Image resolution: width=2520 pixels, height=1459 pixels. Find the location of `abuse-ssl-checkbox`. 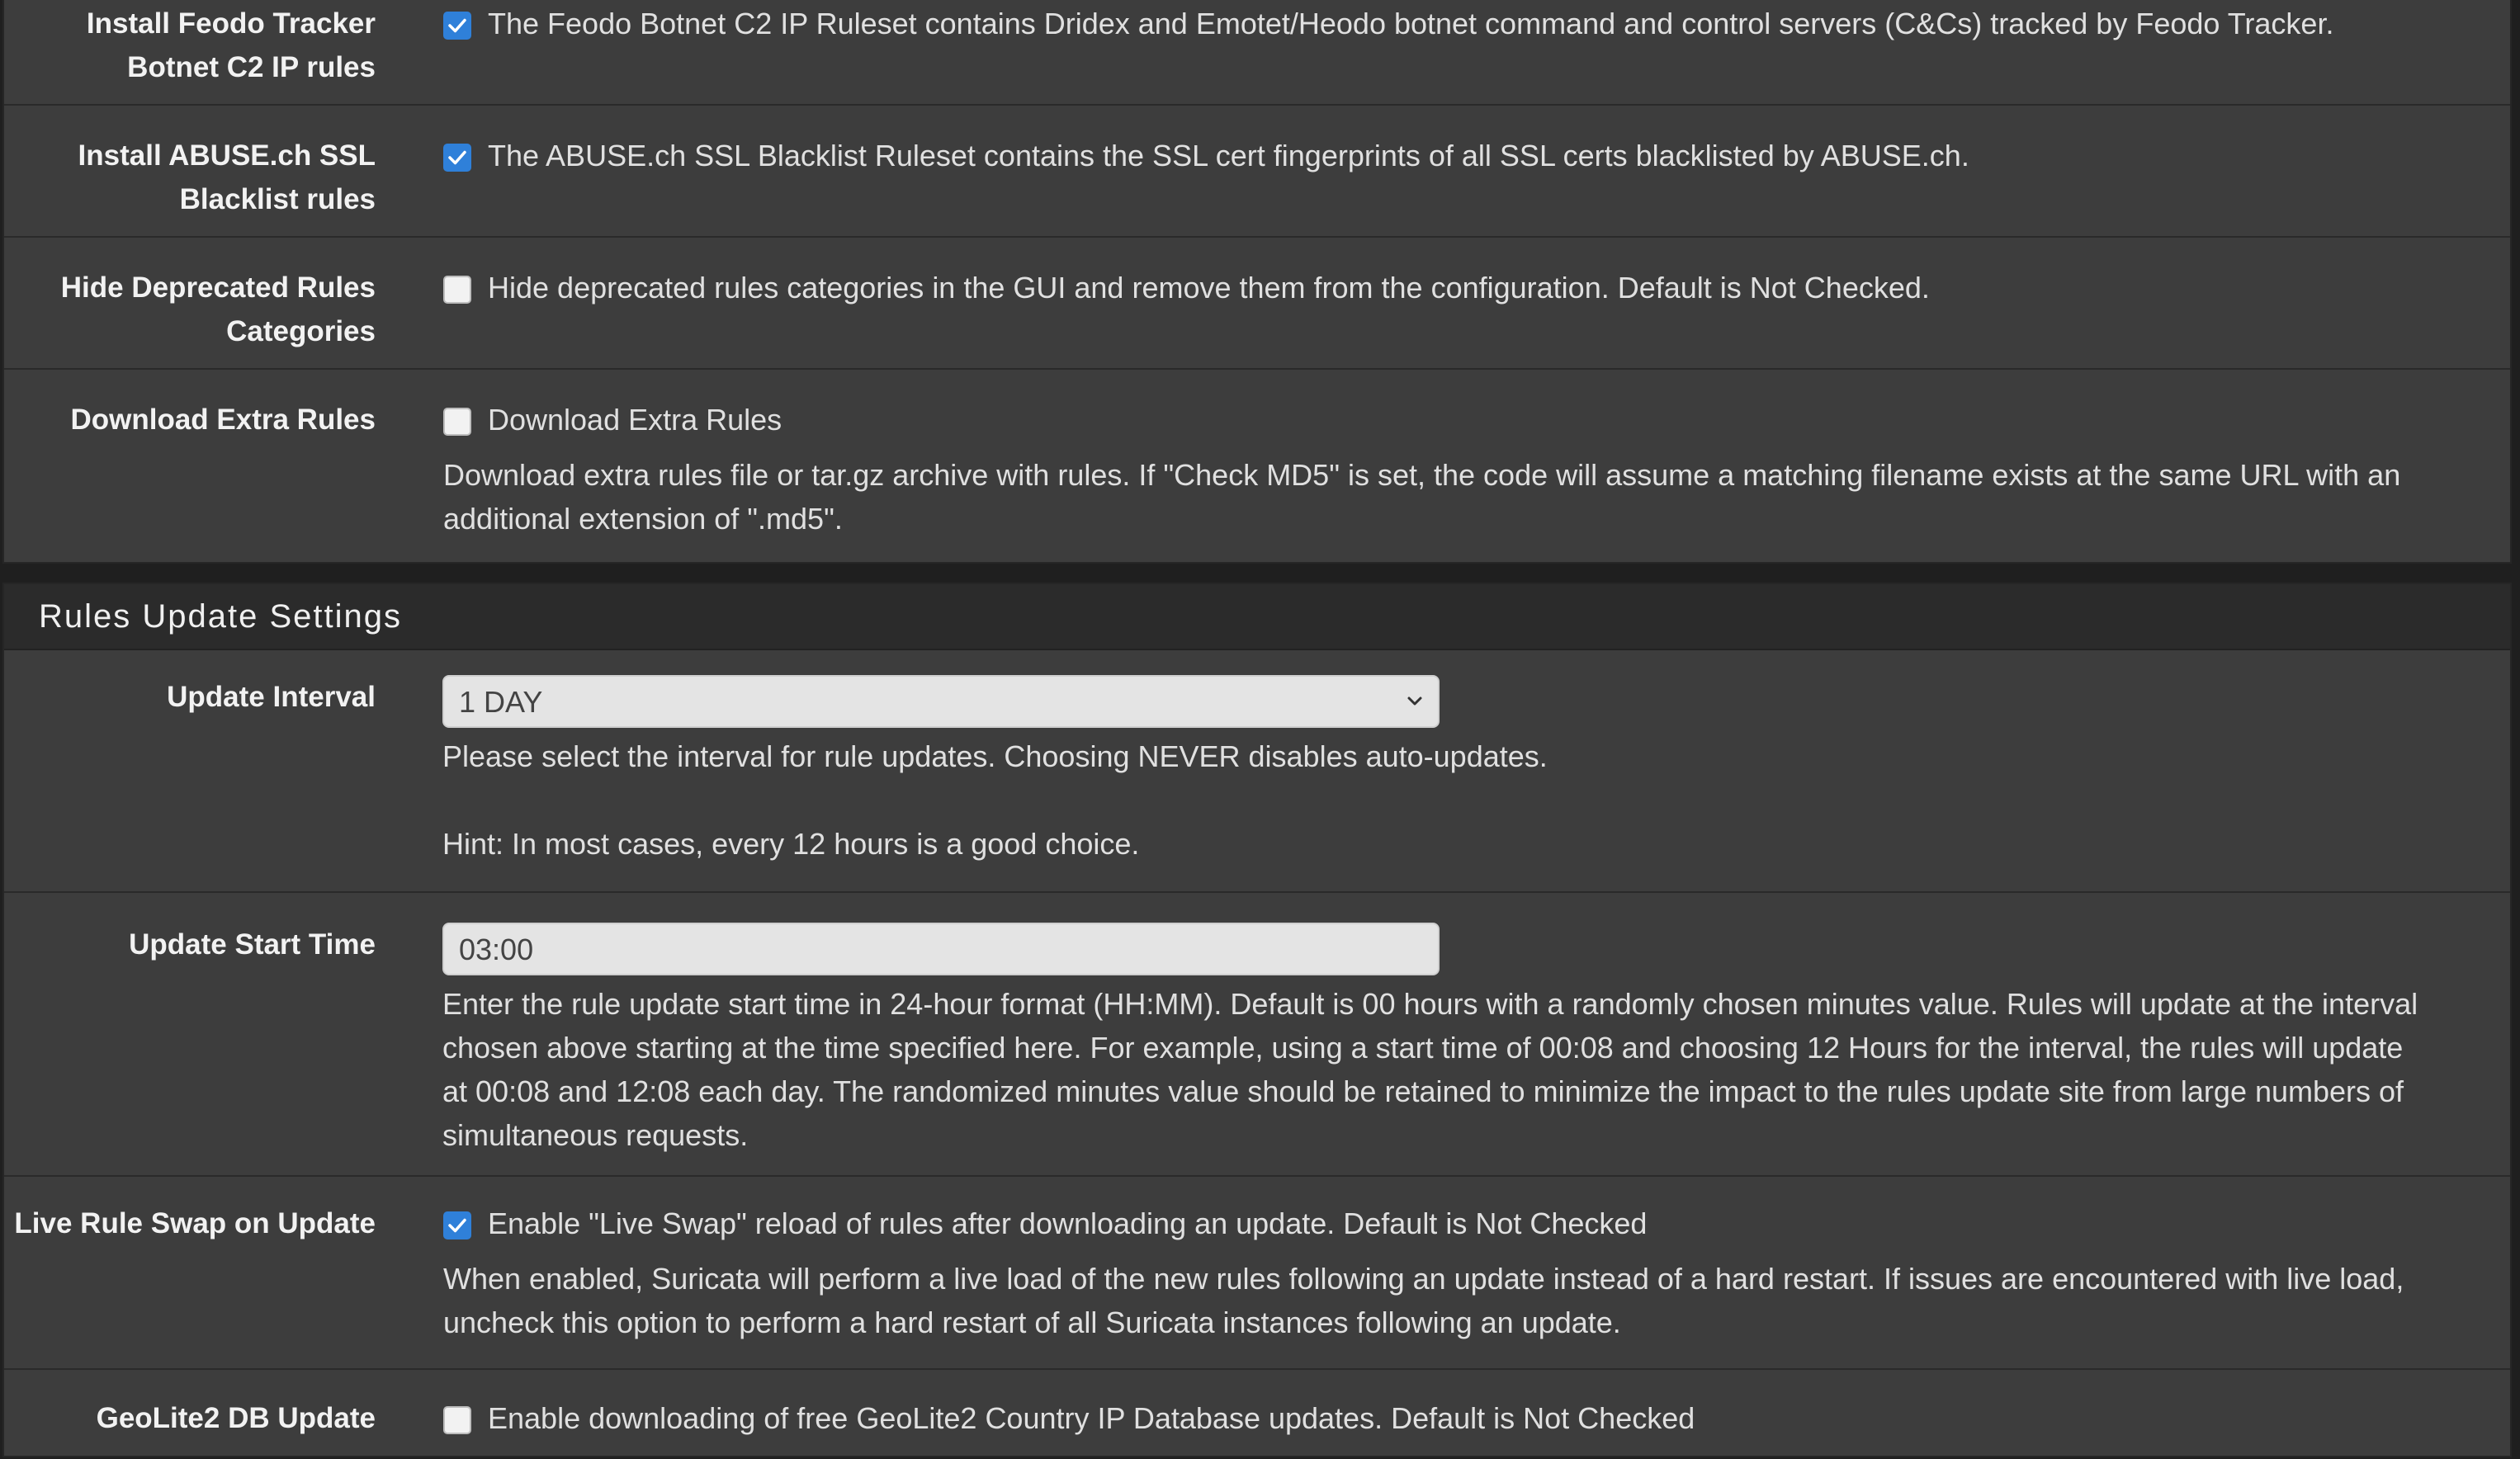

abuse-ssl-checkbox is located at coordinates (457, 158).